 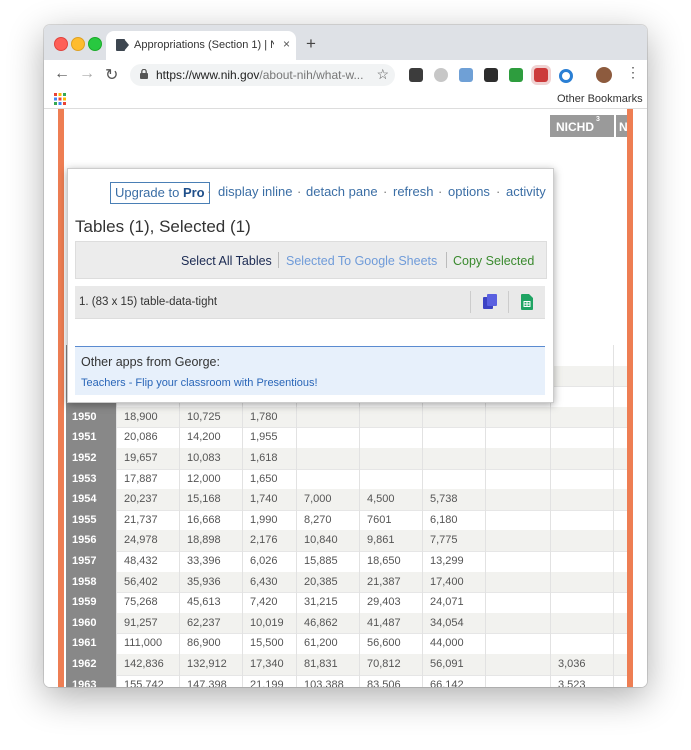 What do you see at coordinates (60, 99) in the screenshot?
I see `apps-grid-icon` at bounding box center [60, 99].